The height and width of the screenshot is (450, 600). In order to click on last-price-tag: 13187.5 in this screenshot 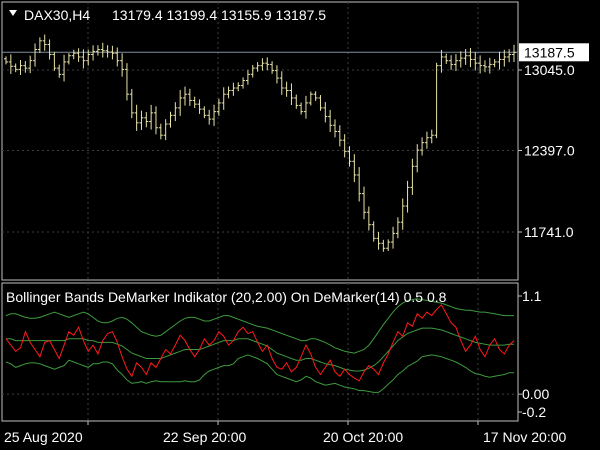, I will do `click(554, 52)`.